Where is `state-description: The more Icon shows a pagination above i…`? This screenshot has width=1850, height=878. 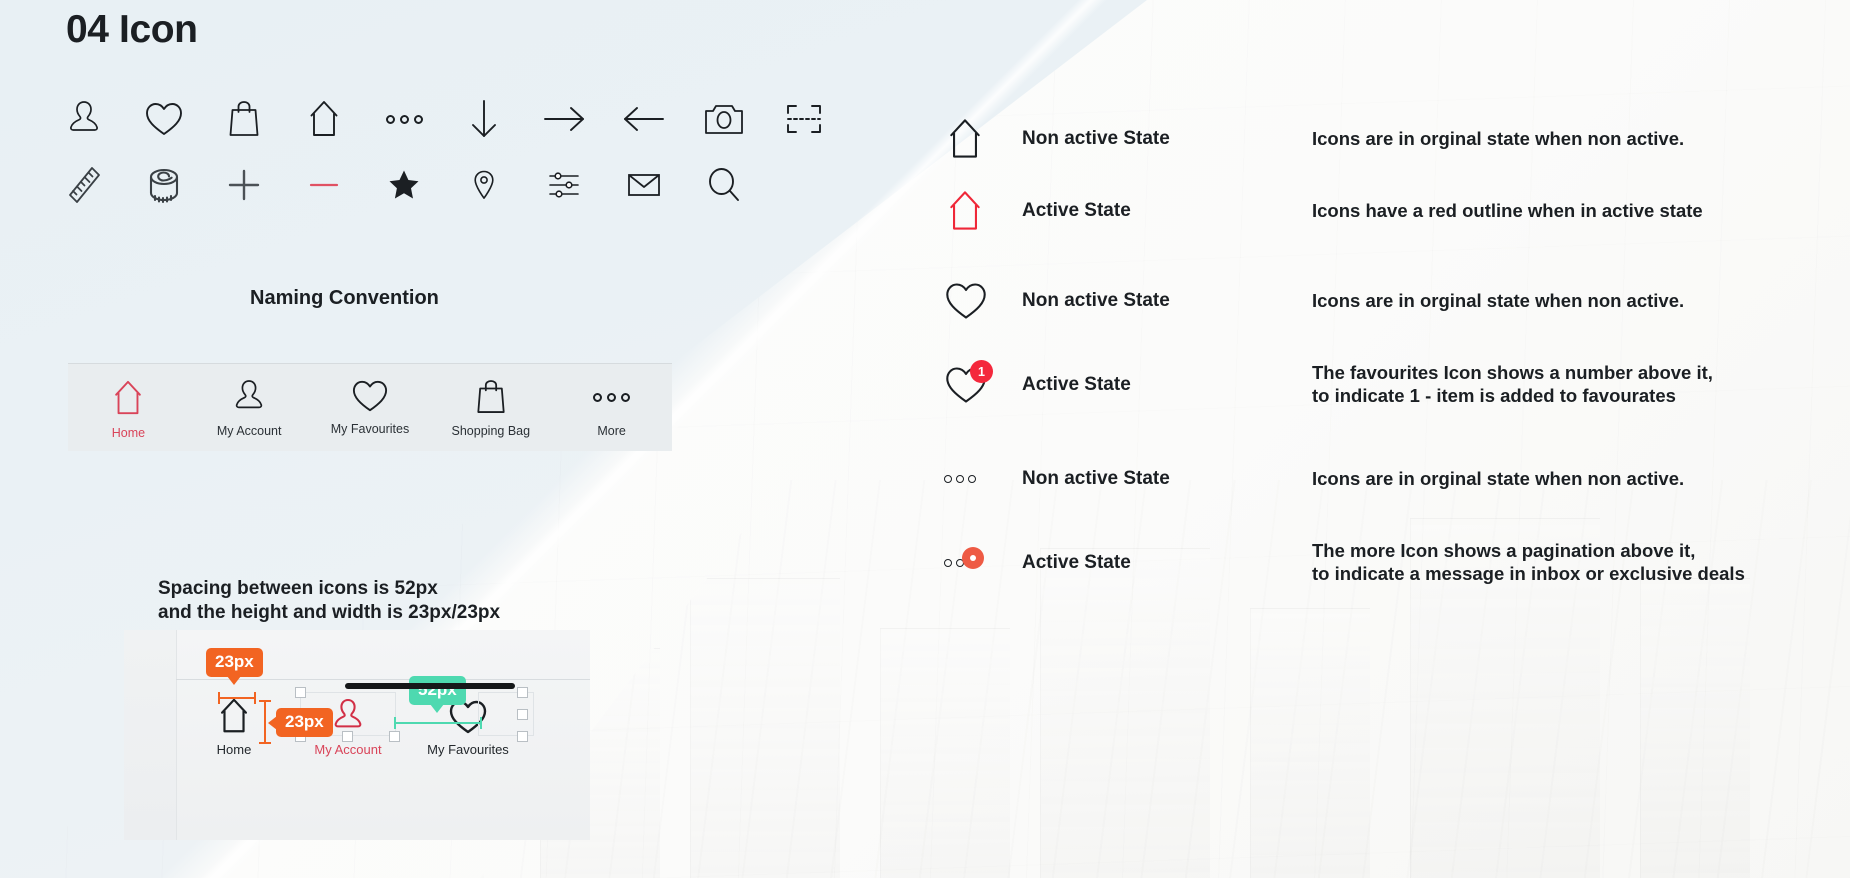 state-description: The more Icon shows a pagination above i… is located at coordinates (1571, 563).